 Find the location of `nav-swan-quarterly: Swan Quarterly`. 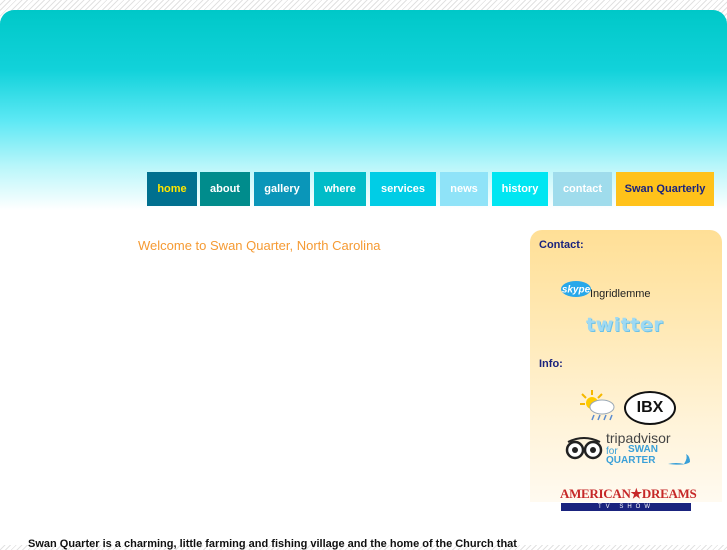

nav-swan-quarterly: Swan Quarterly is located at coordinates (665, 189).